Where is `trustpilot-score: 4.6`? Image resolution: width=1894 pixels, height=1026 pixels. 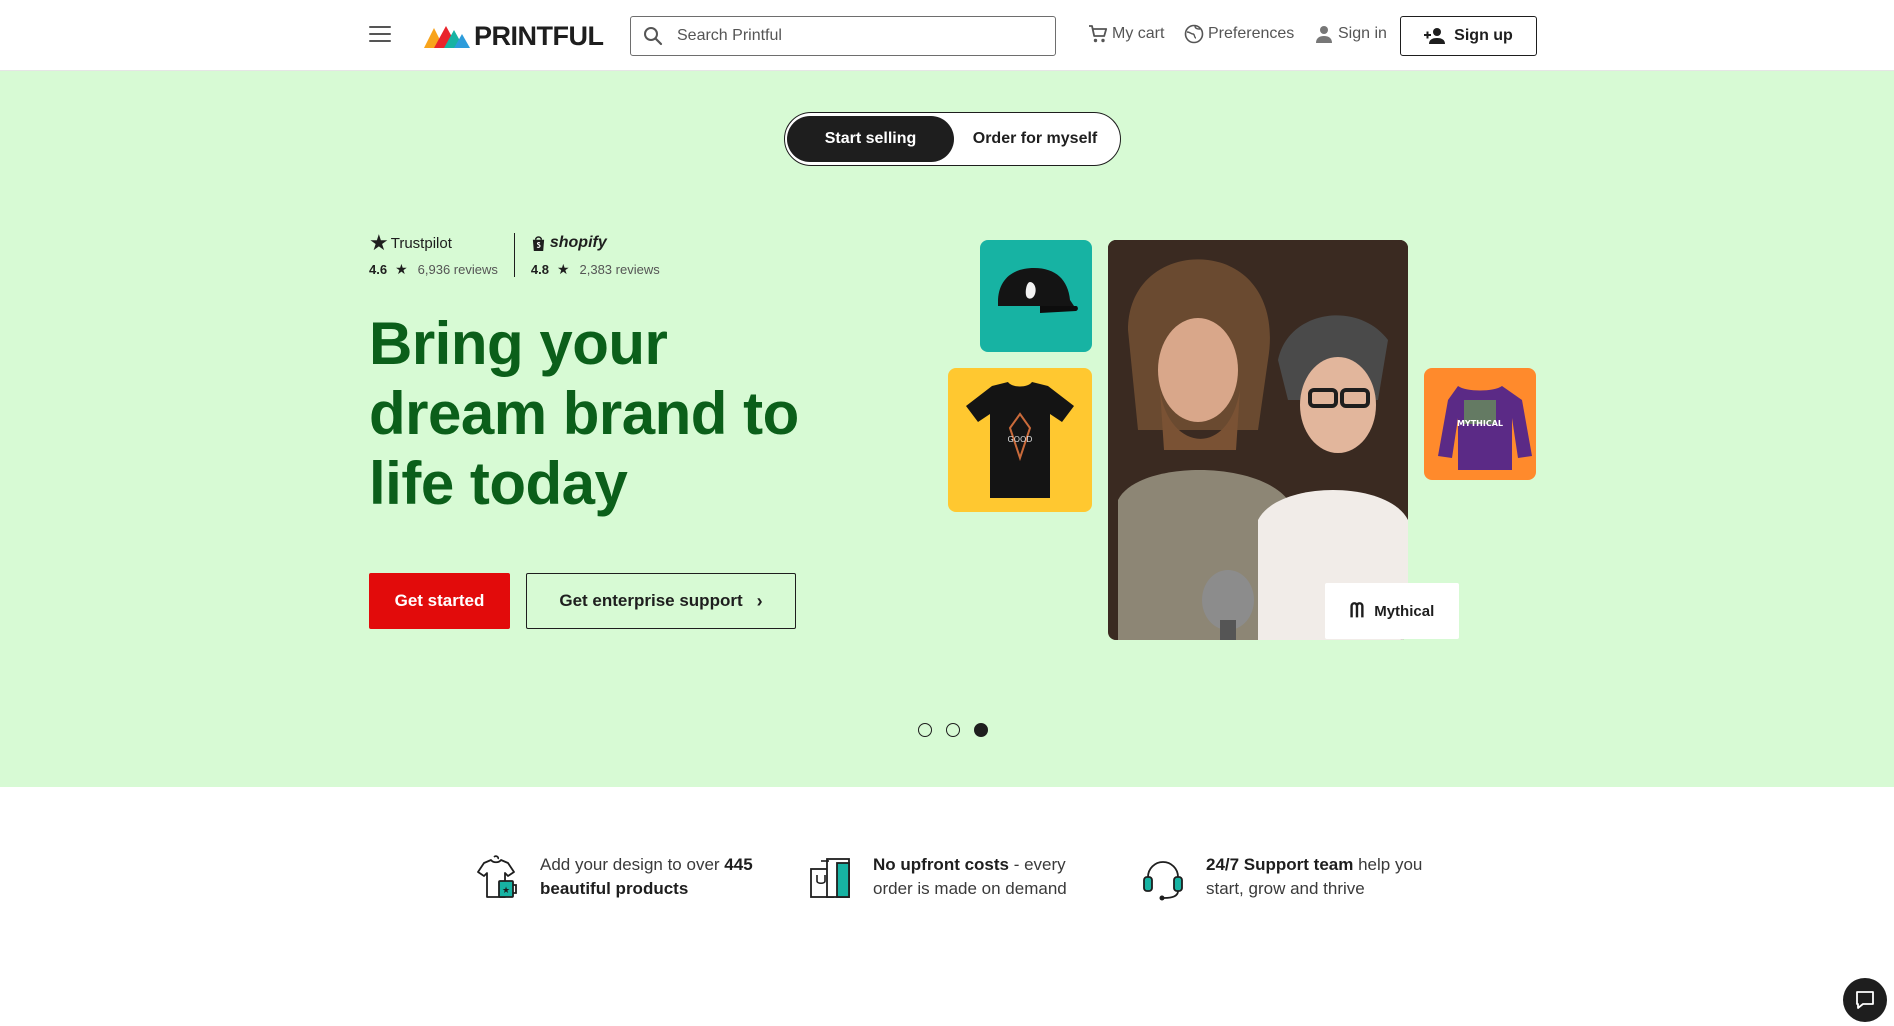 trustpilot-score: 4.6 is located at coordinates (378, 269).